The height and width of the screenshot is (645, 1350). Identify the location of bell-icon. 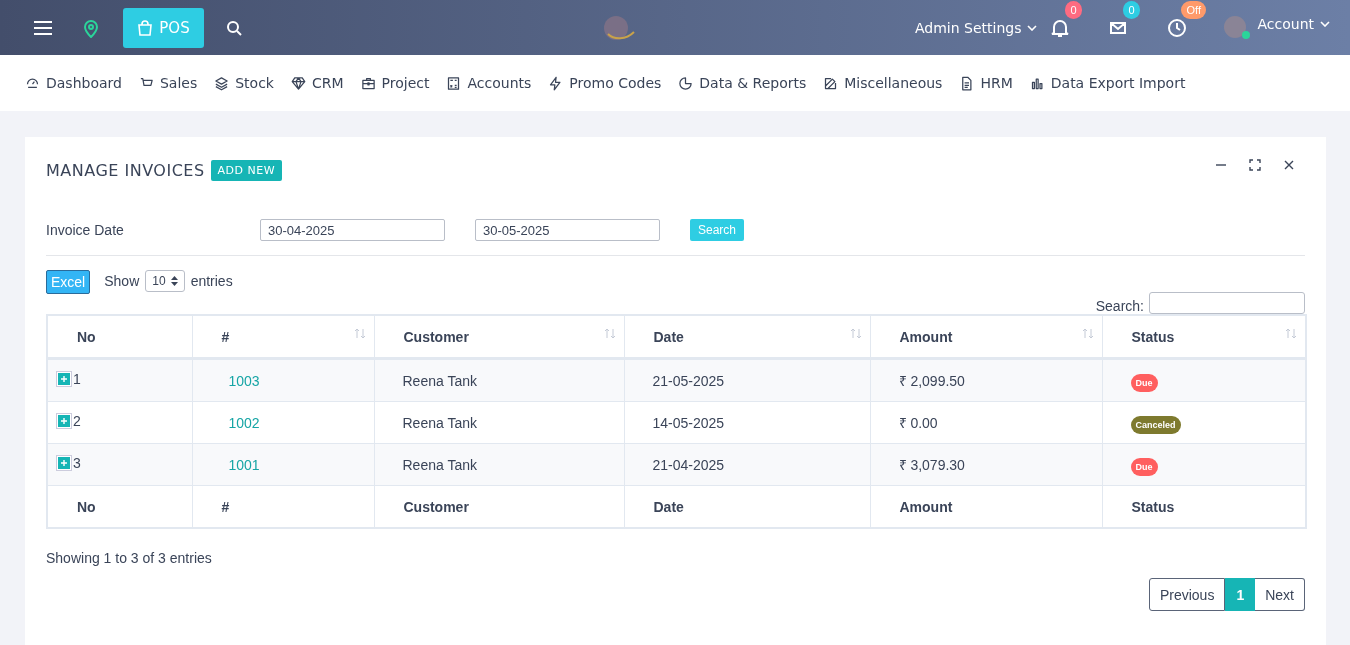
(1060, 27).